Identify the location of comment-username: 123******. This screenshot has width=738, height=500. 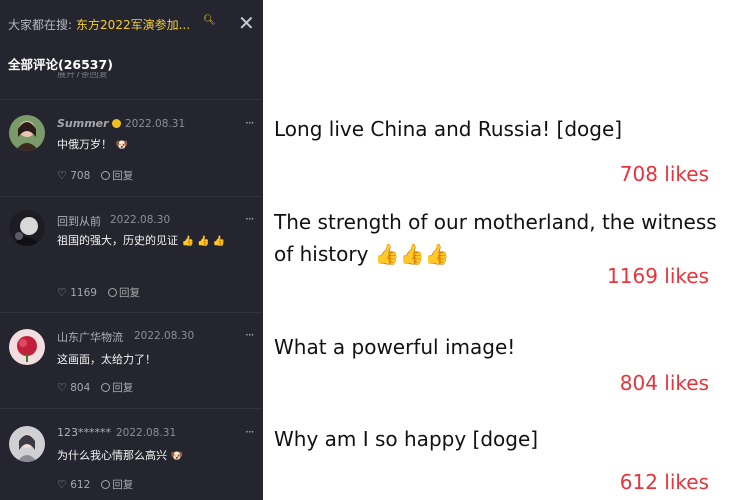
(84, 432).